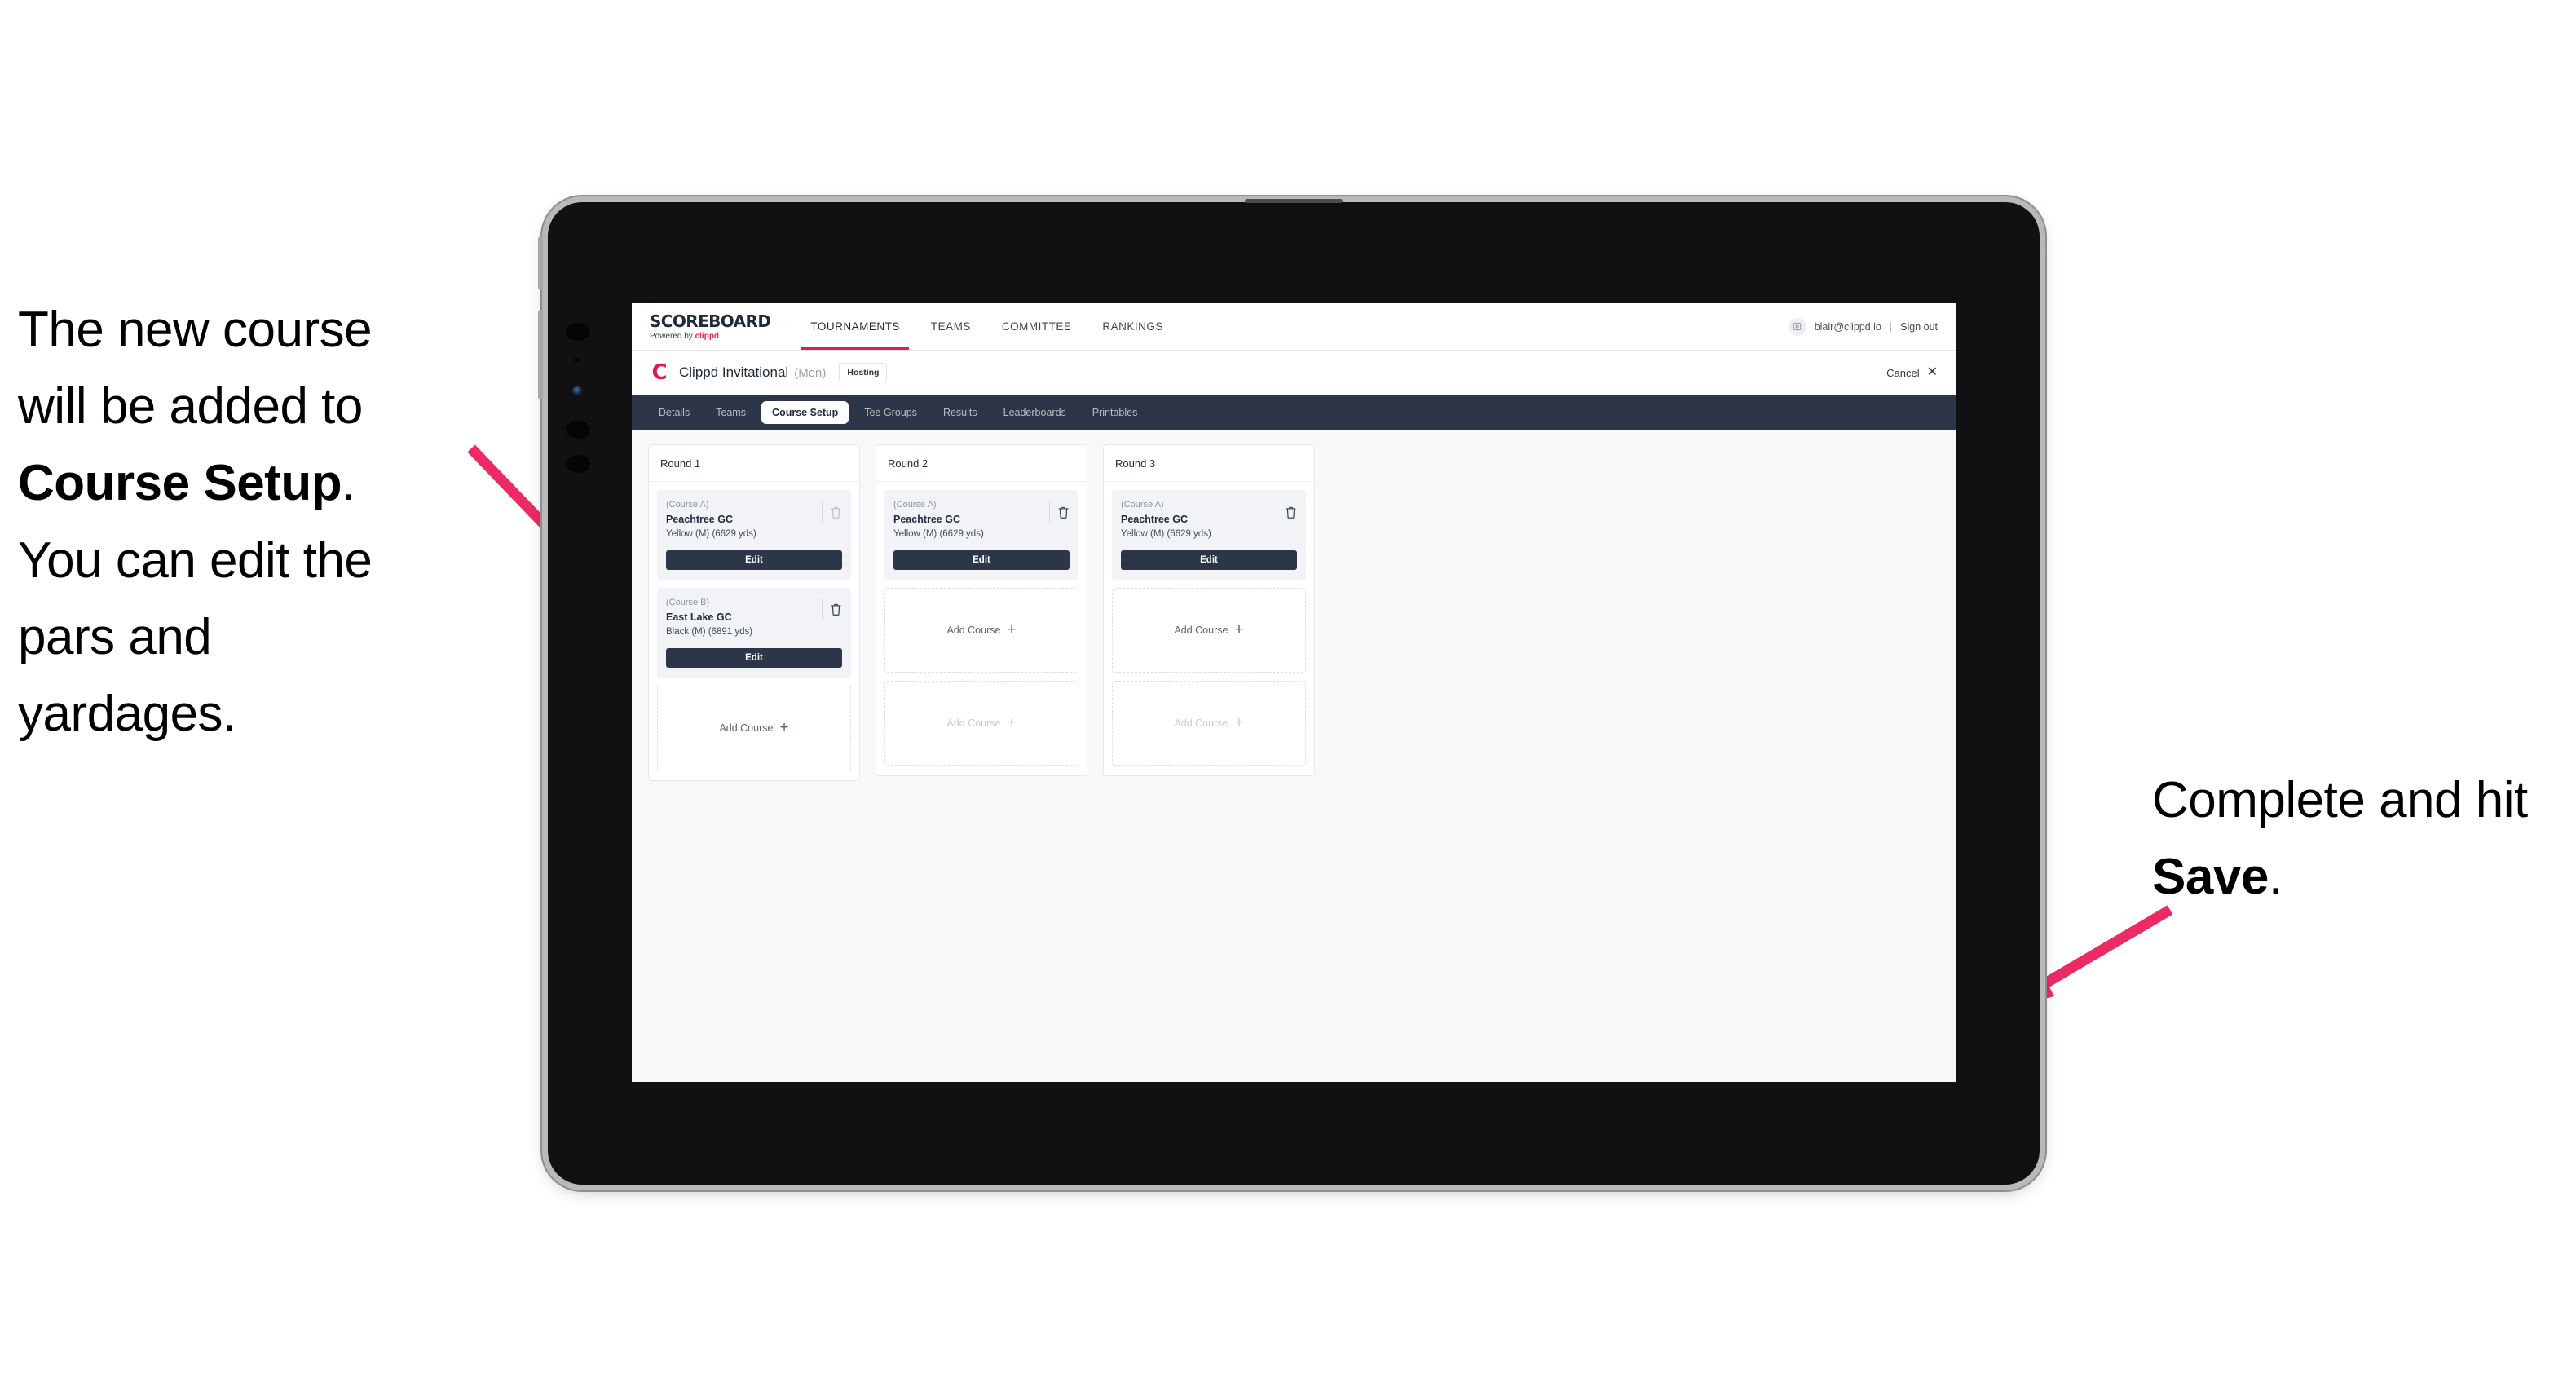 Image resolution: width=2576 pixels, height=1386 pixels. Describe the element at coordinates (855, 326) in the screenshot. I see `nav-link-tournaments: TOURNAMENTS` at that location.